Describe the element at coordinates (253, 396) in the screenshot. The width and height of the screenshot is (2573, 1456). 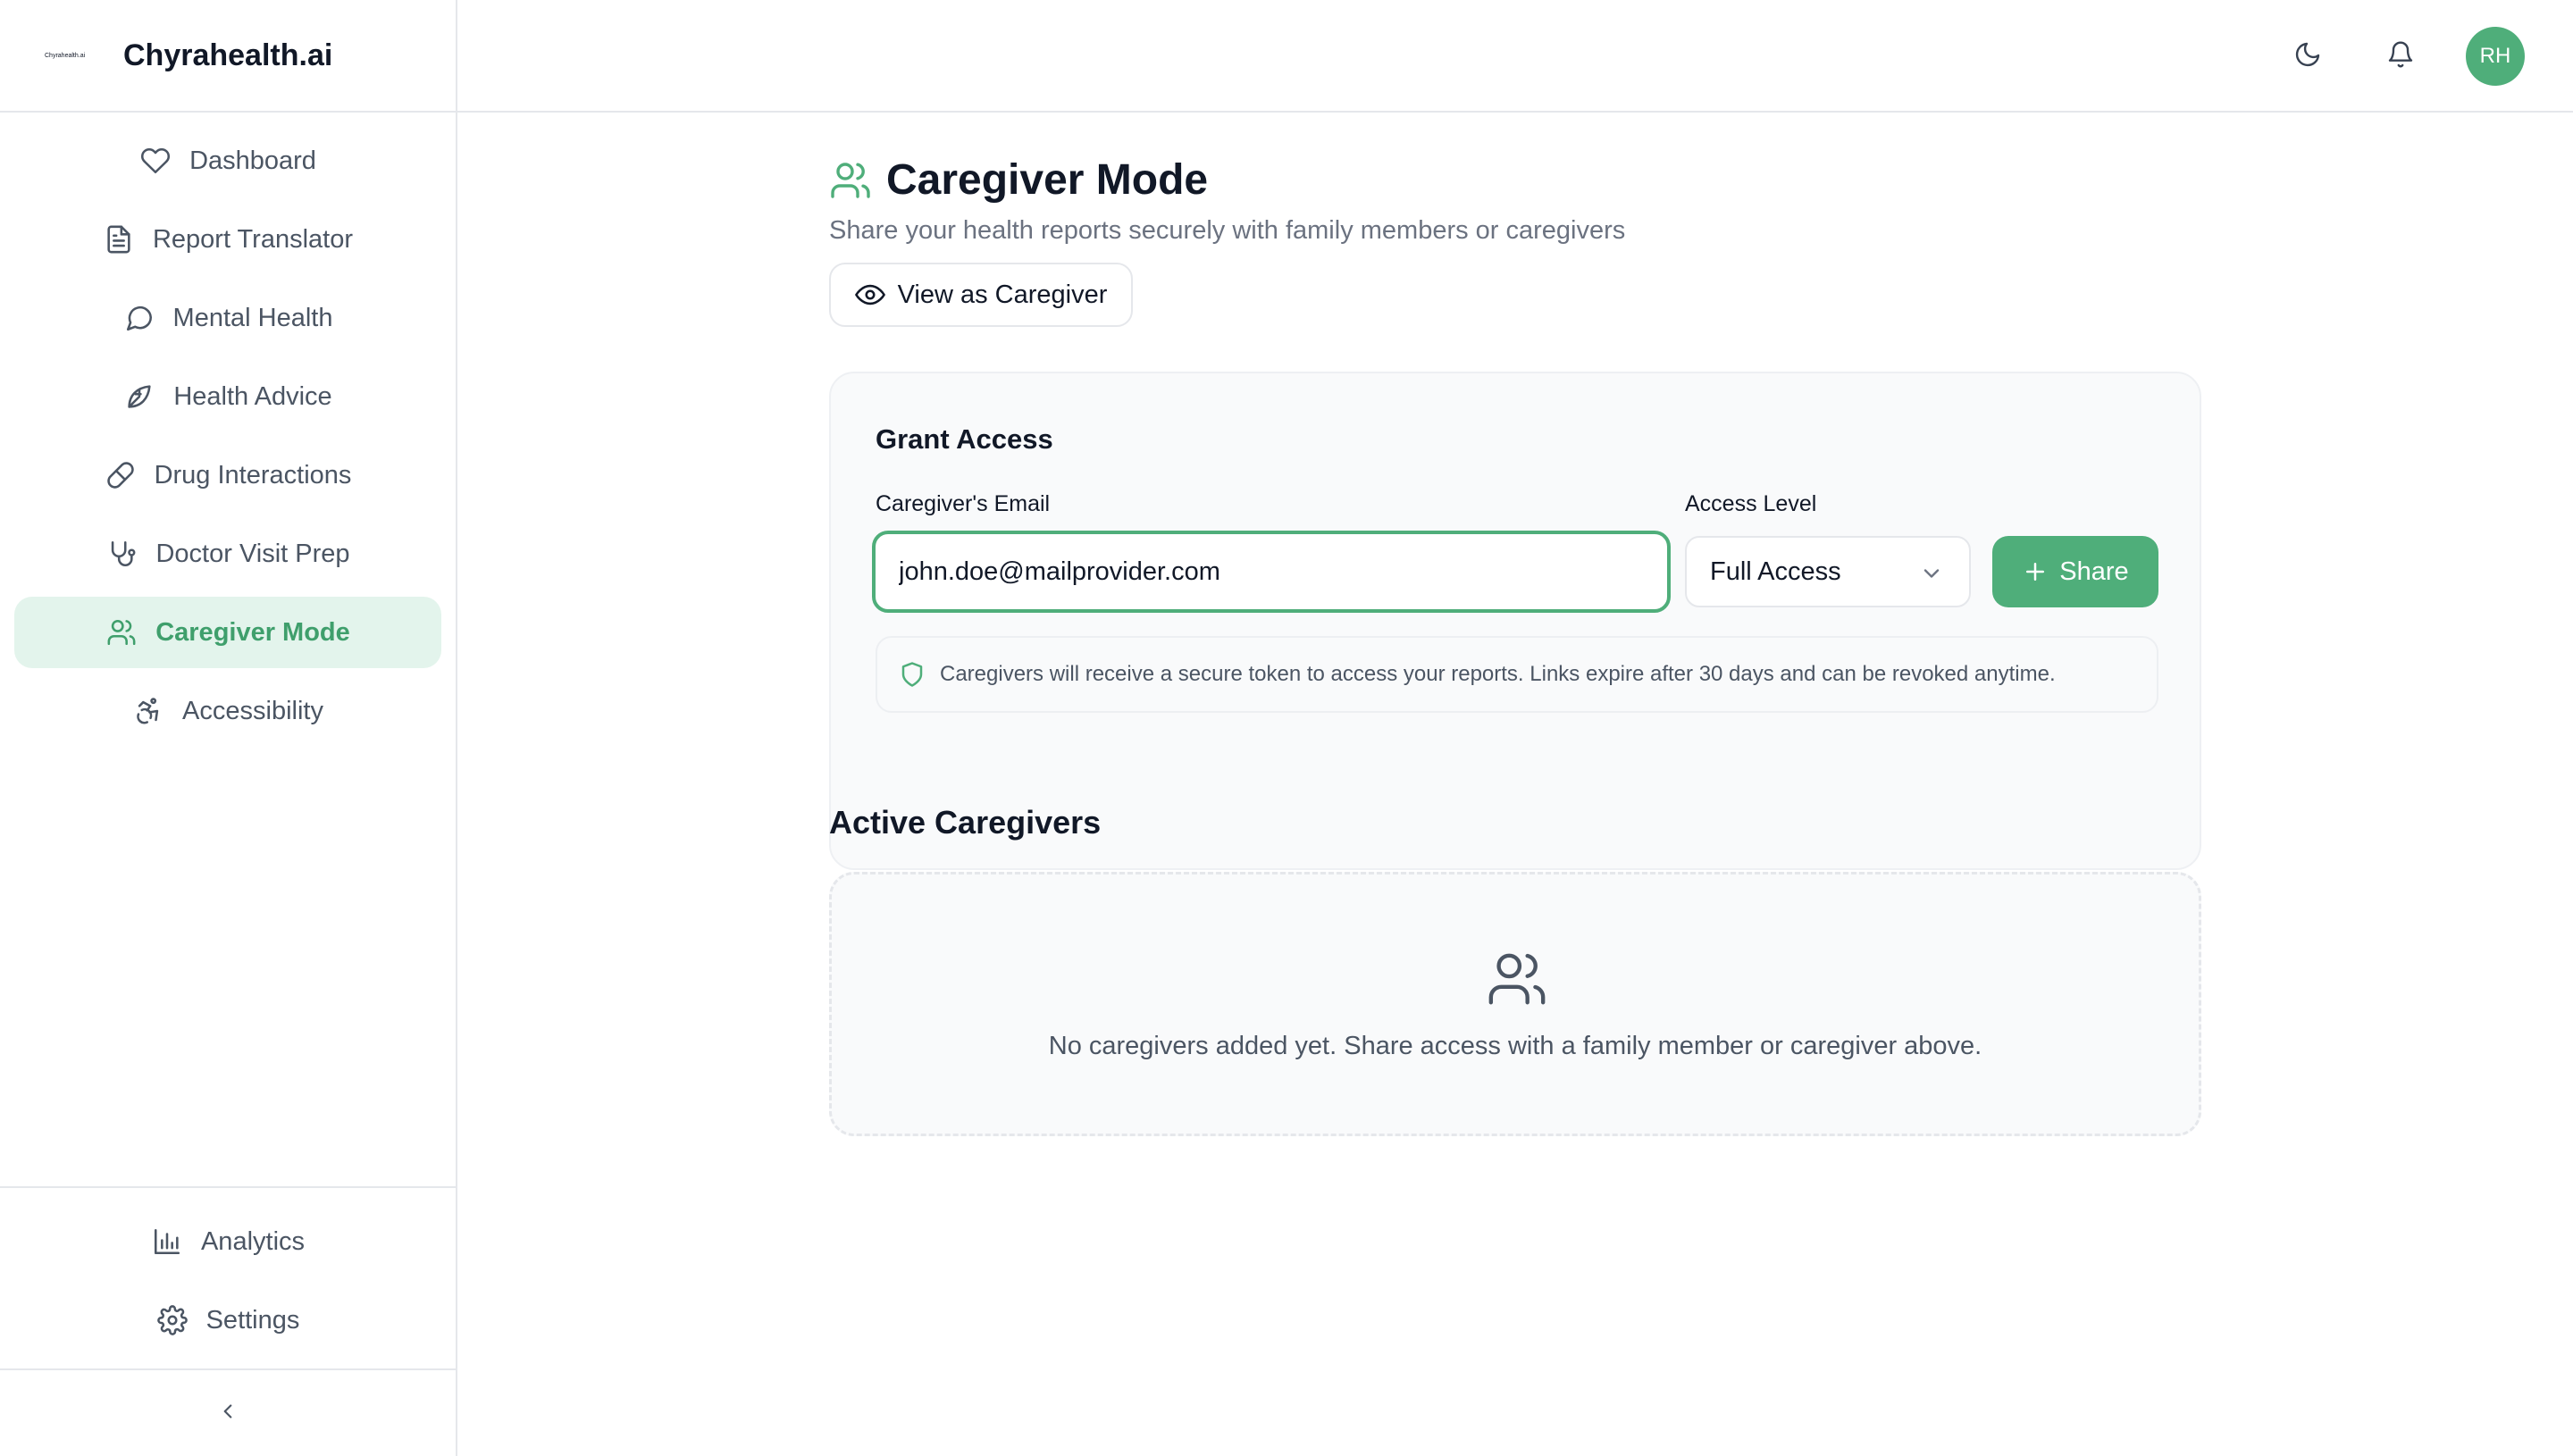
I see `sidebar-item-label: Health Advice` at that location.